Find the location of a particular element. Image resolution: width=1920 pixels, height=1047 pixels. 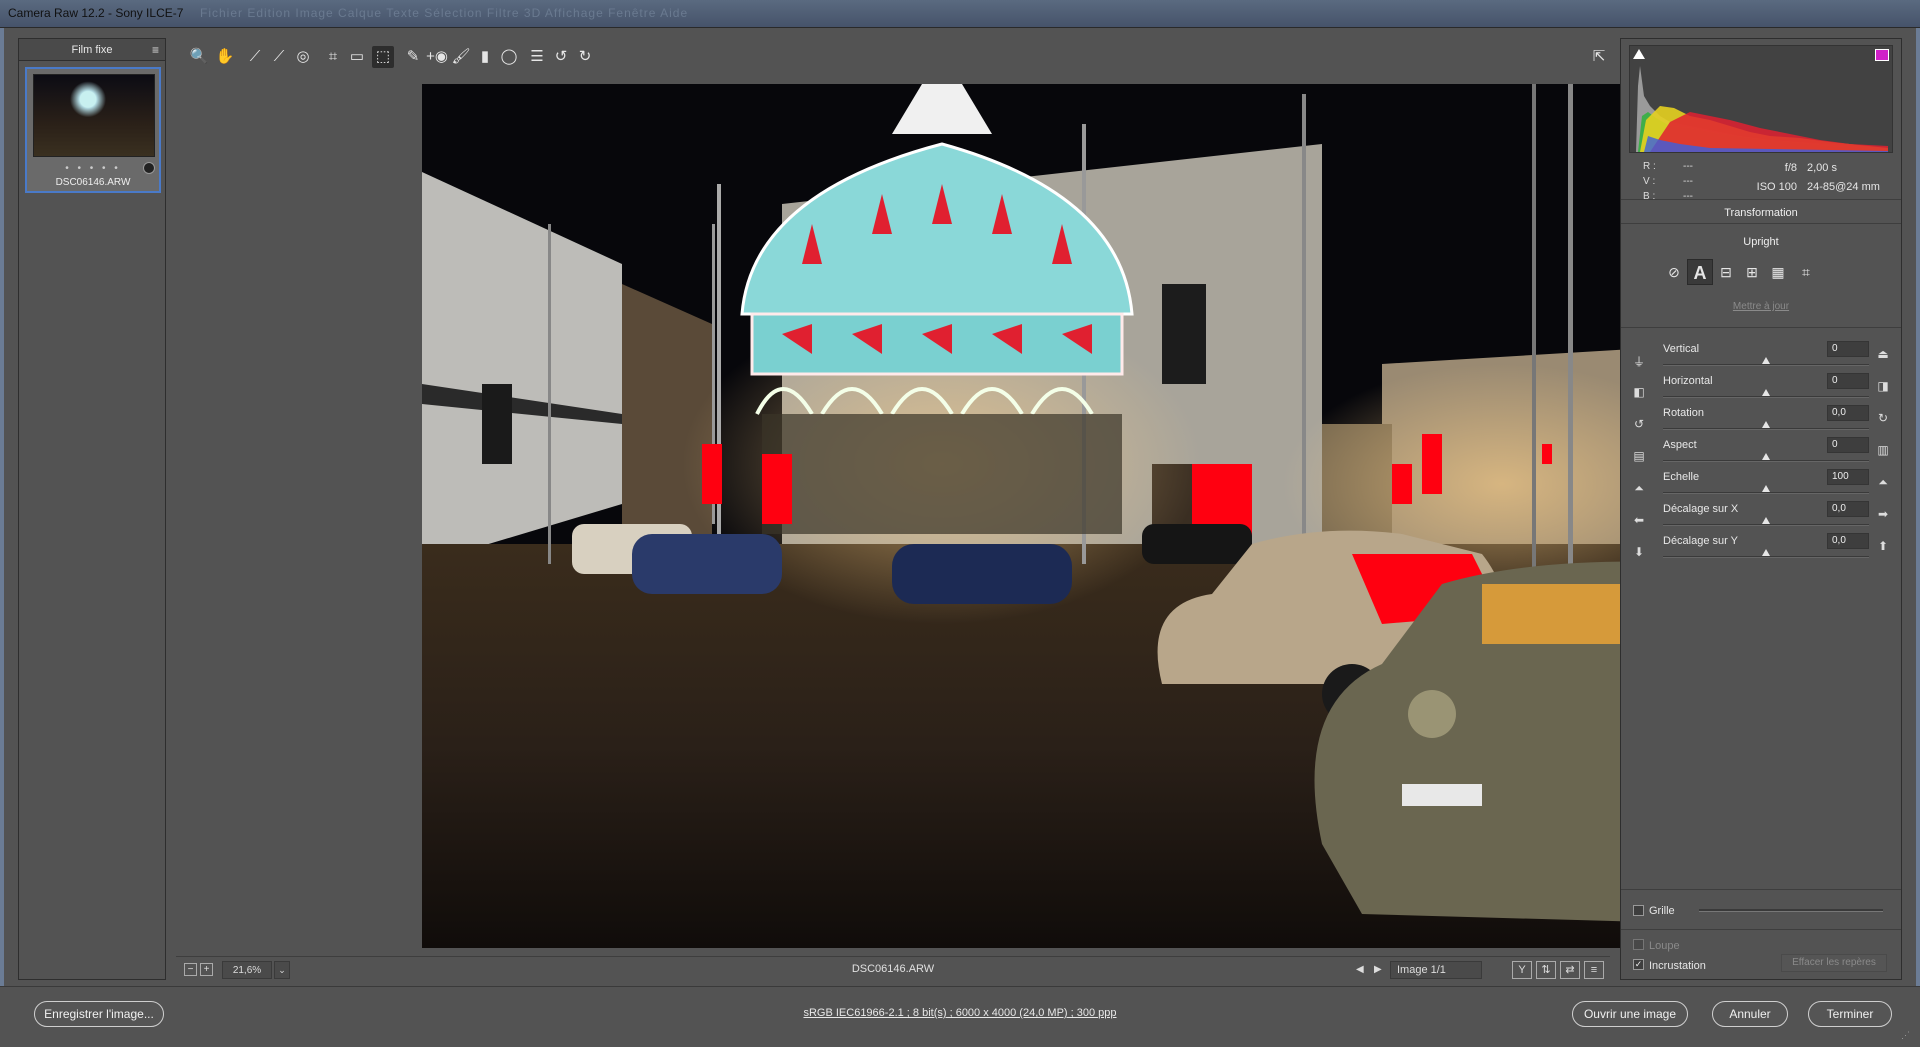

crop-tool-icon: ⌗ is located at coordinates (333, 57).